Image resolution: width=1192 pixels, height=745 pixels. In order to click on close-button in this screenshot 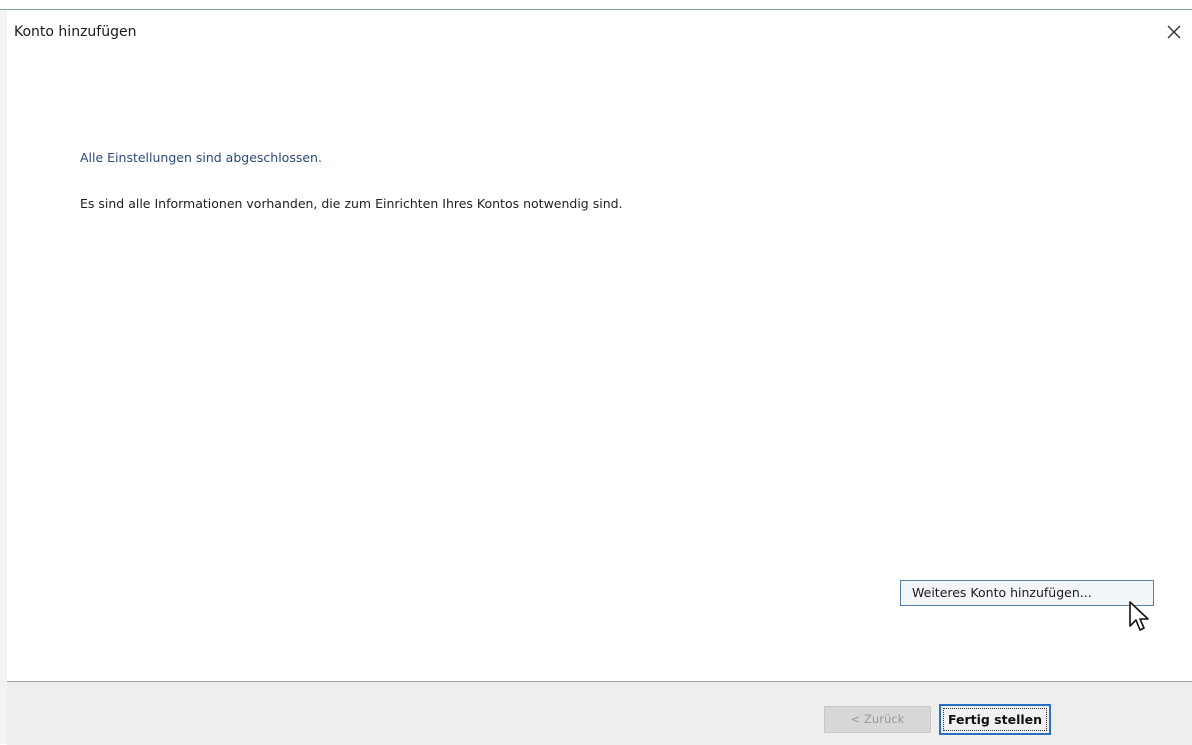, I will do `click(1174, 32)`.